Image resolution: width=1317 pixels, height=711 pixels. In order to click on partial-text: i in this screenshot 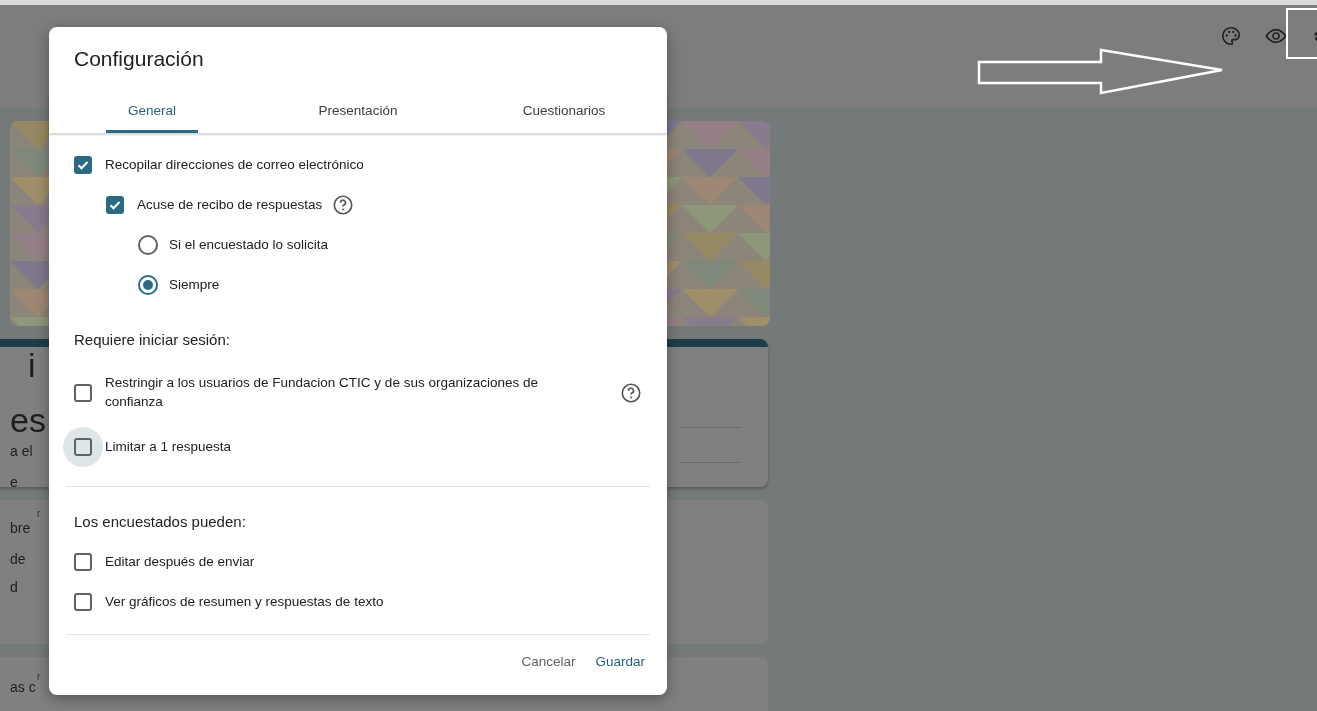, I will do `click(32, 366)`.